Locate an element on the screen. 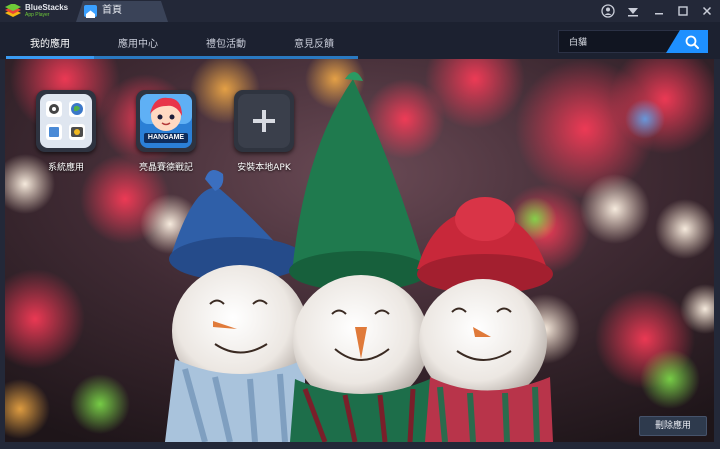  delete-apps-button: 刪除應用 is located at coordinates (673, 426).